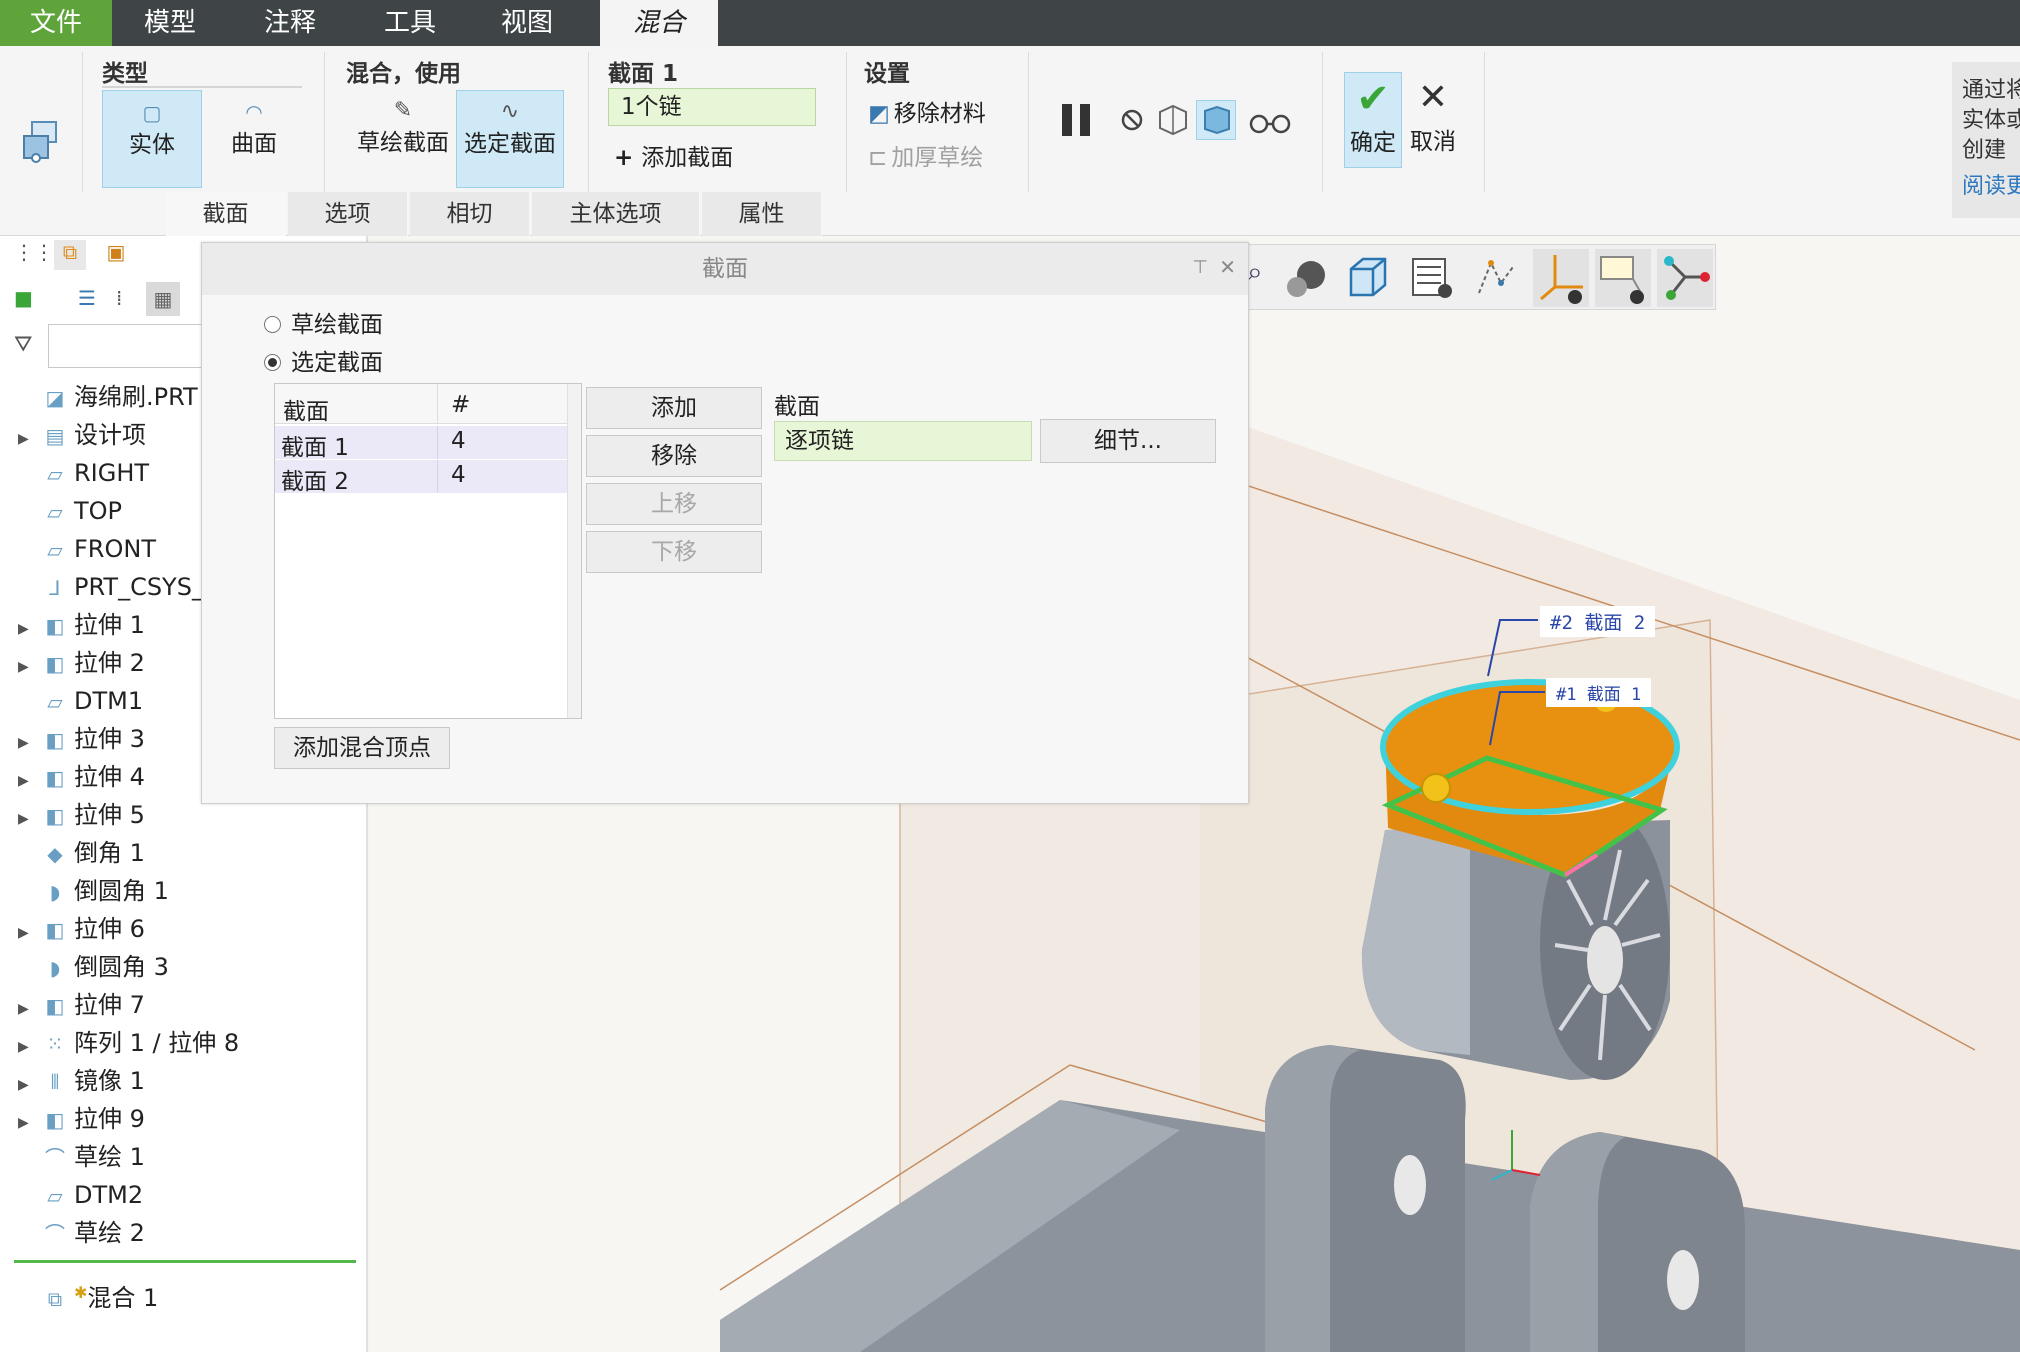  What do you see at coordinates (1599, 692) in the screenshot?
I see `section-1-label: #1 截面 1` at bounding box center [1599, 692].